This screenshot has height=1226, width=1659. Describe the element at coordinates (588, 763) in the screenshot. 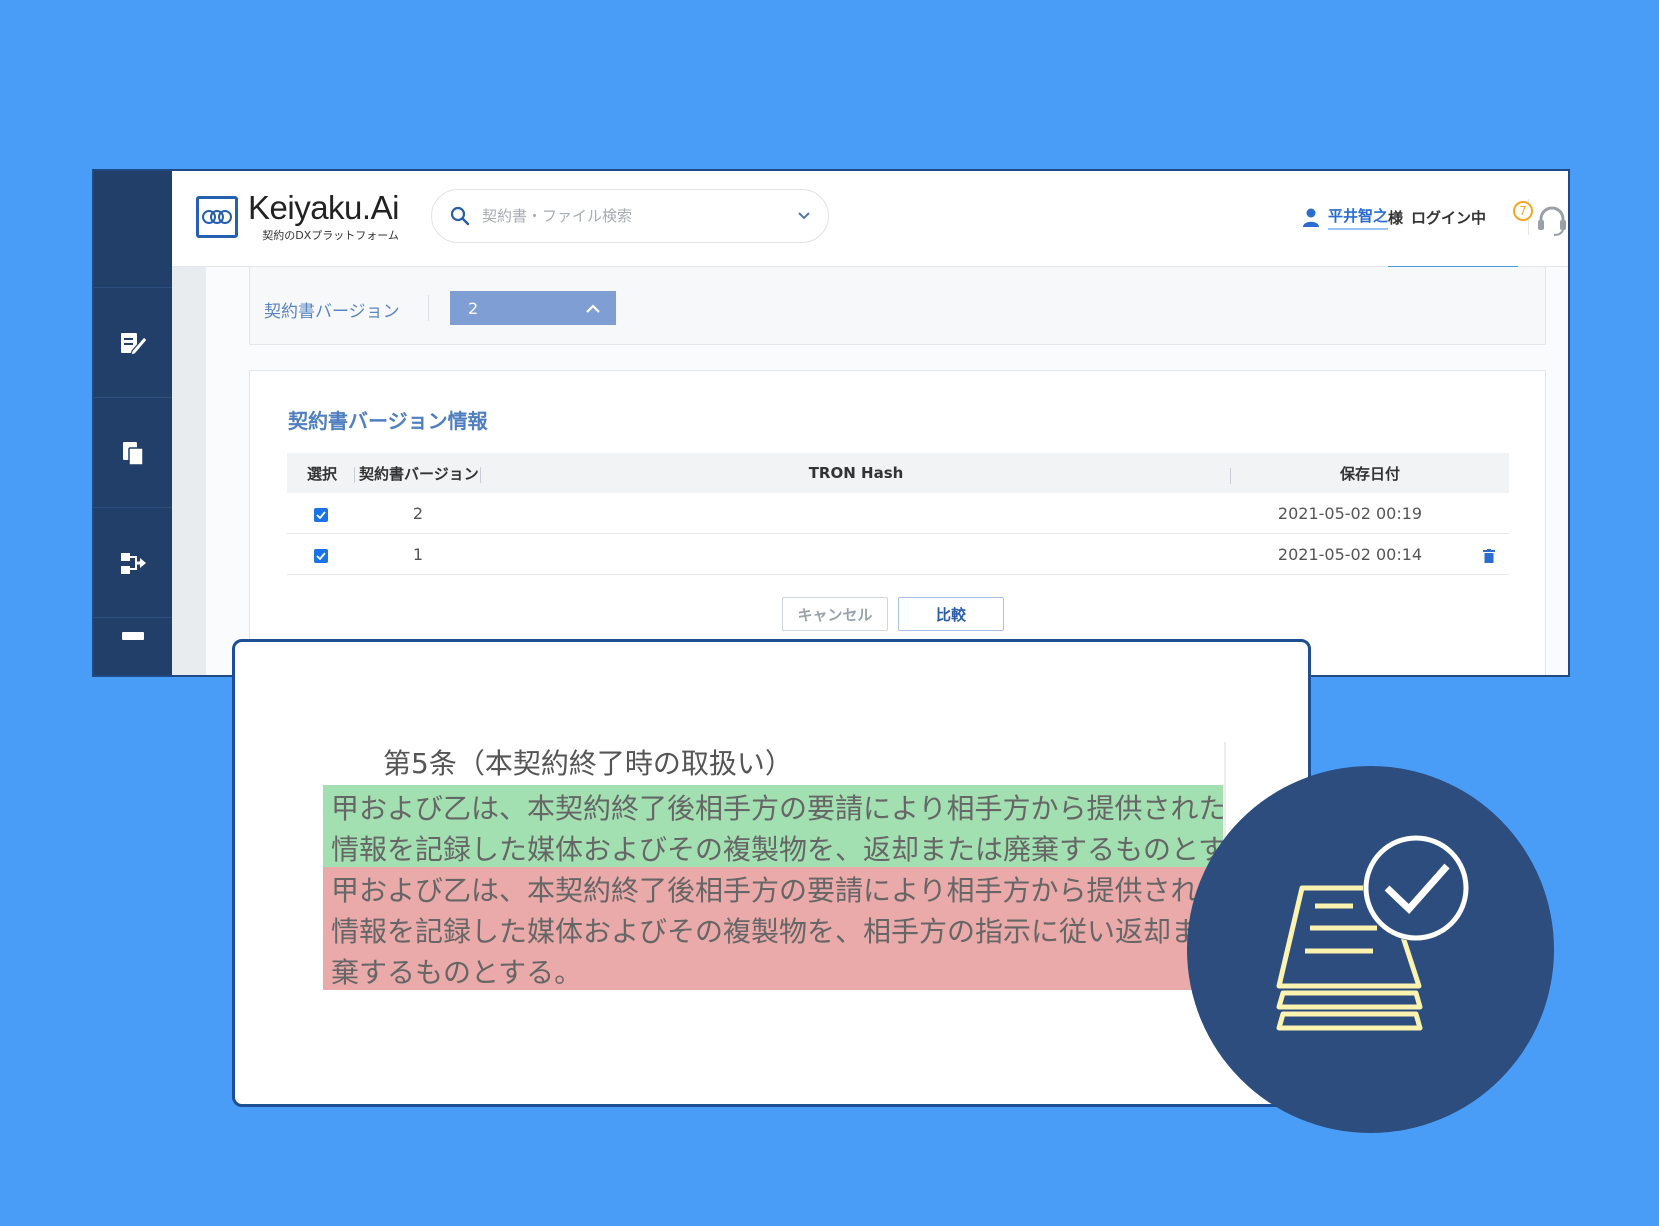

I see `article-heading: 第5条（本契約終了時の取扱い）` at that location.